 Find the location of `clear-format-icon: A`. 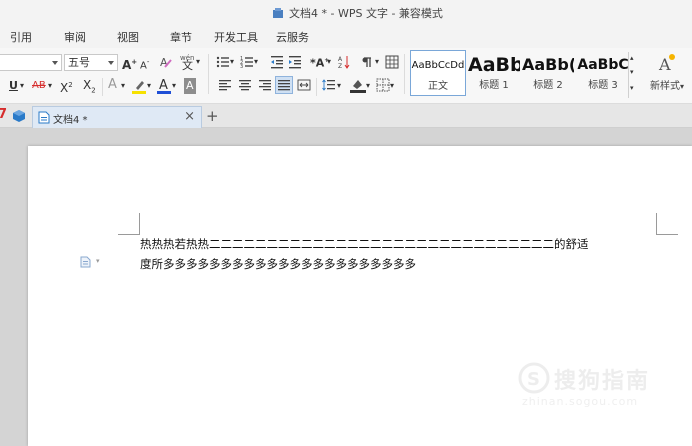

clear-format-icon: A is located at coordinates (166, 62).